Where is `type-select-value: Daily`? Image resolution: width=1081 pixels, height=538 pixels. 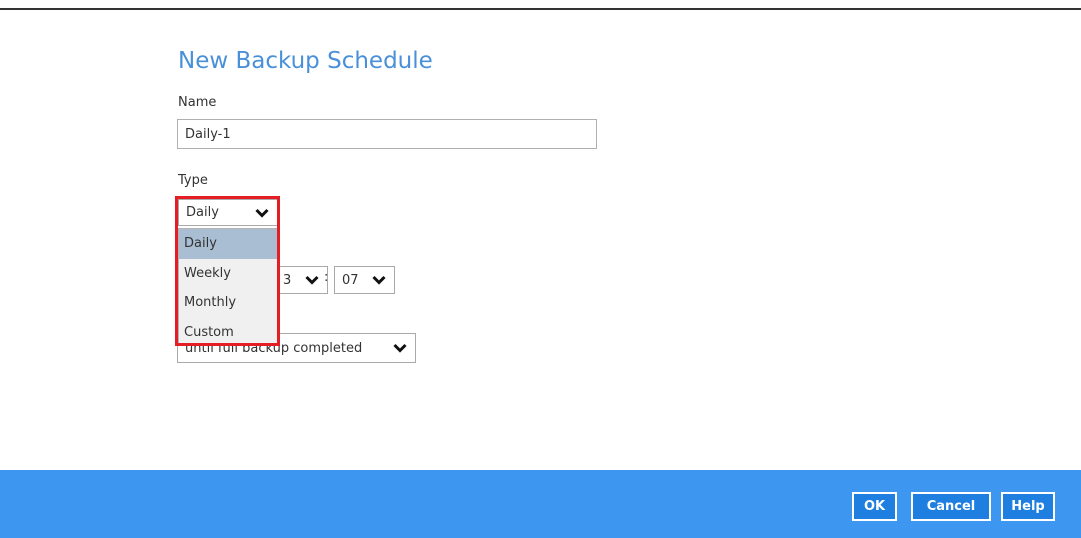 type-select-value: Daily is located at coordinates (202, 212).